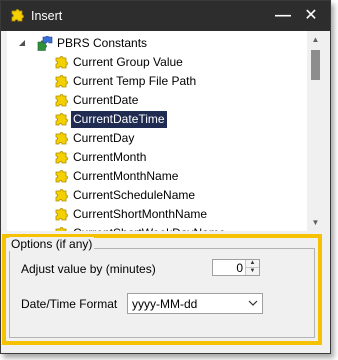  I want to click on spinner-buttons: ▲ ▼, so click(252, 267).